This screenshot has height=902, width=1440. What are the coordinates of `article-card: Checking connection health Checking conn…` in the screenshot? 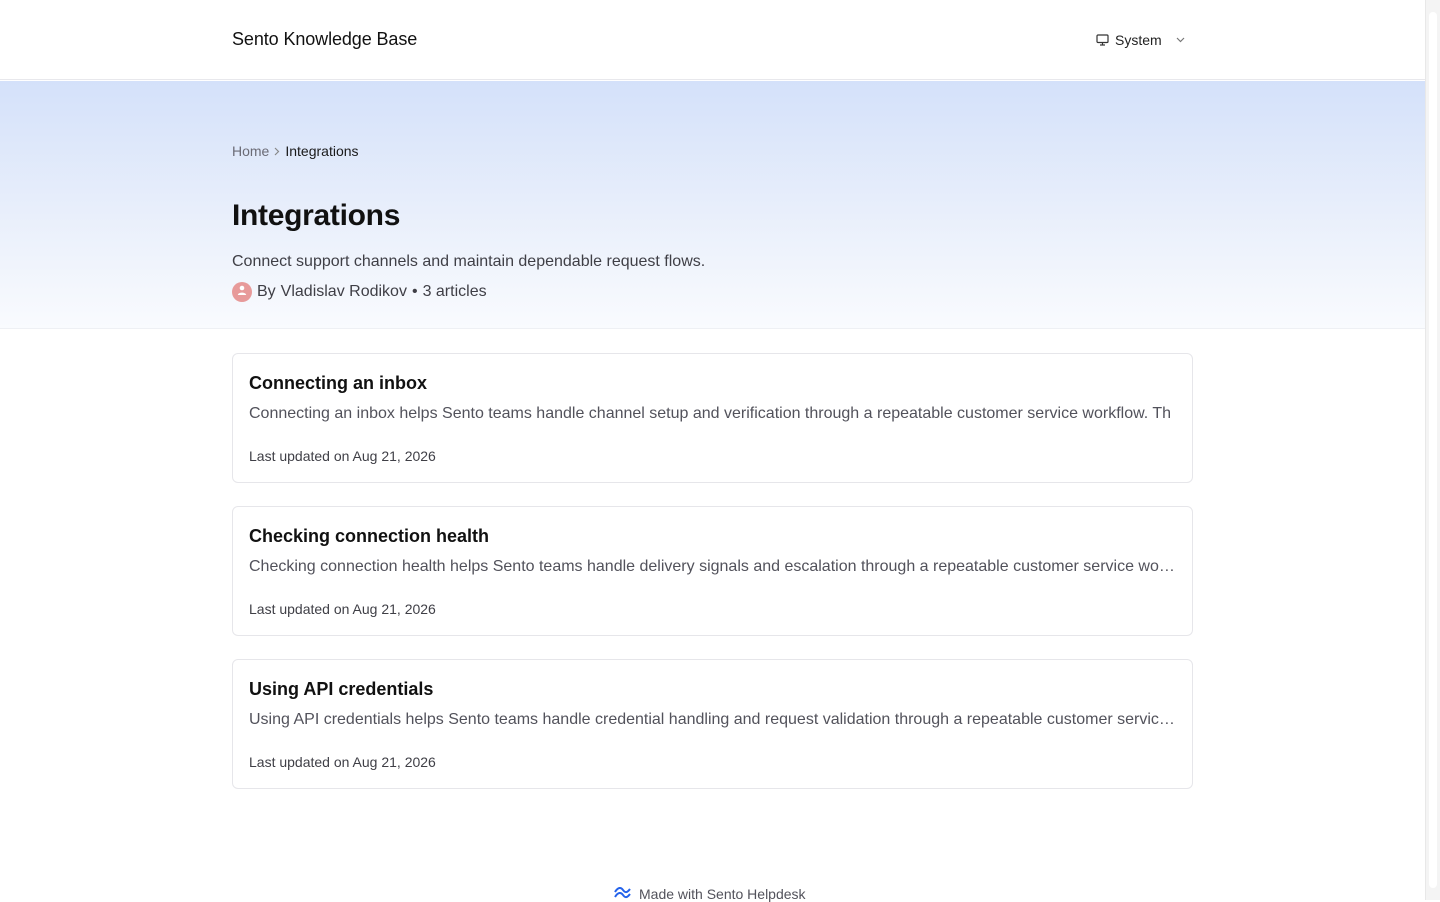 It's located at (712, 571).